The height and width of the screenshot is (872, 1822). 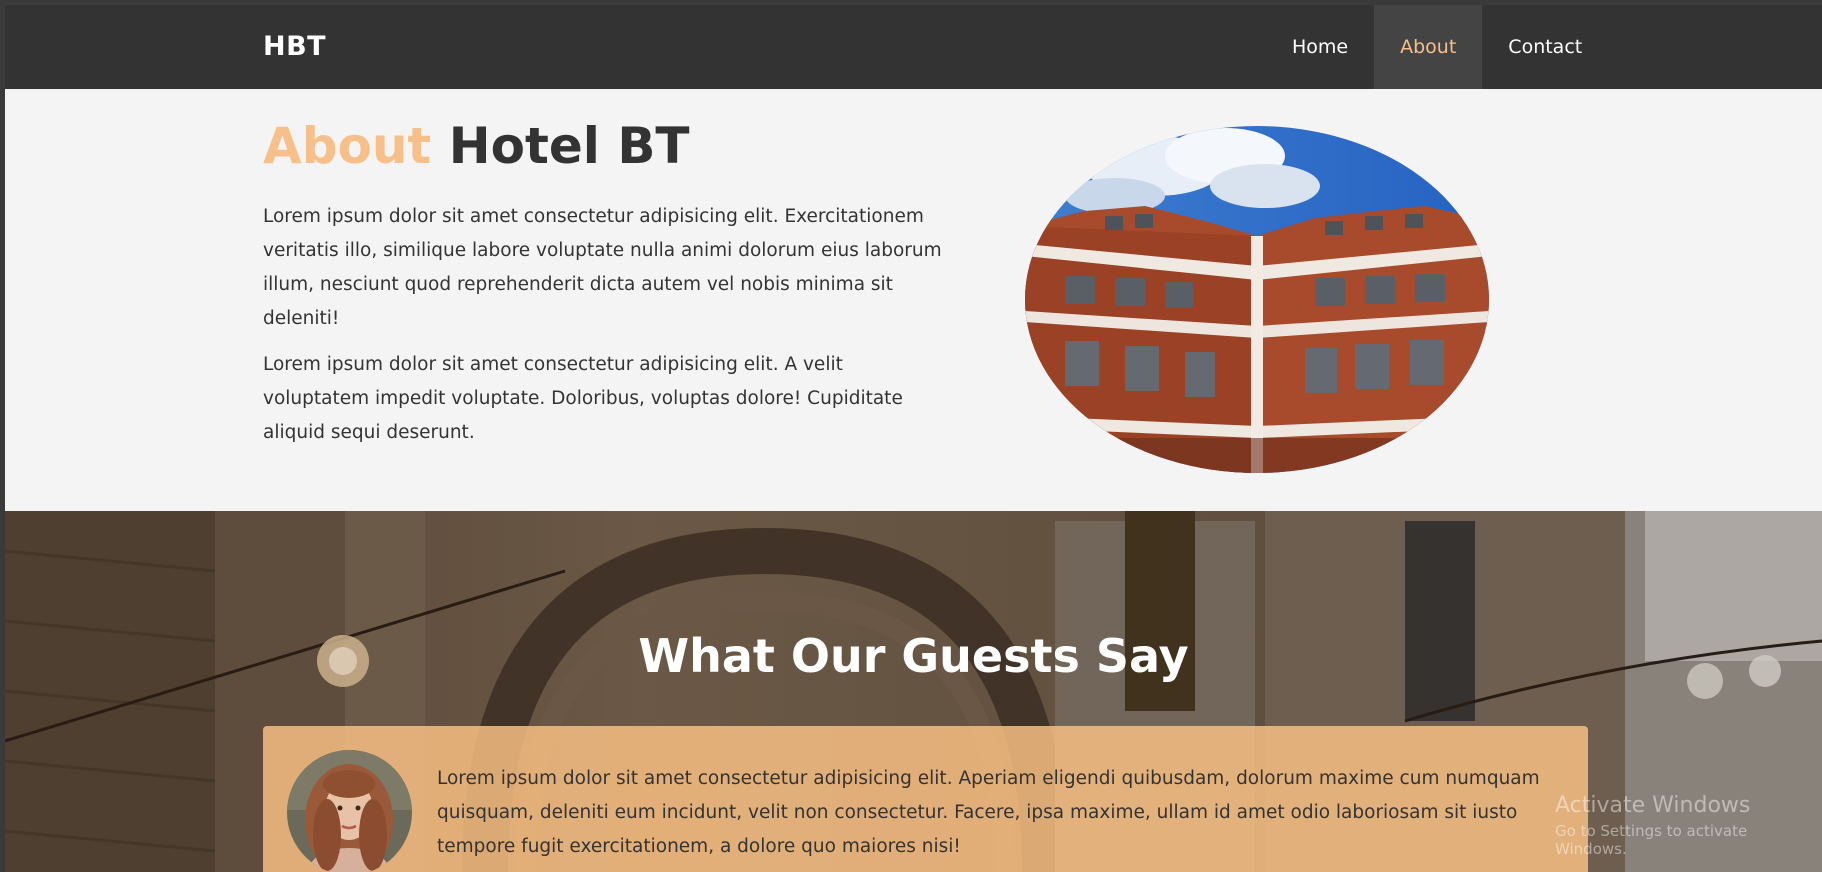 I want to click on about-heading-rest: Hotel BT, so click(x=569, y=146).